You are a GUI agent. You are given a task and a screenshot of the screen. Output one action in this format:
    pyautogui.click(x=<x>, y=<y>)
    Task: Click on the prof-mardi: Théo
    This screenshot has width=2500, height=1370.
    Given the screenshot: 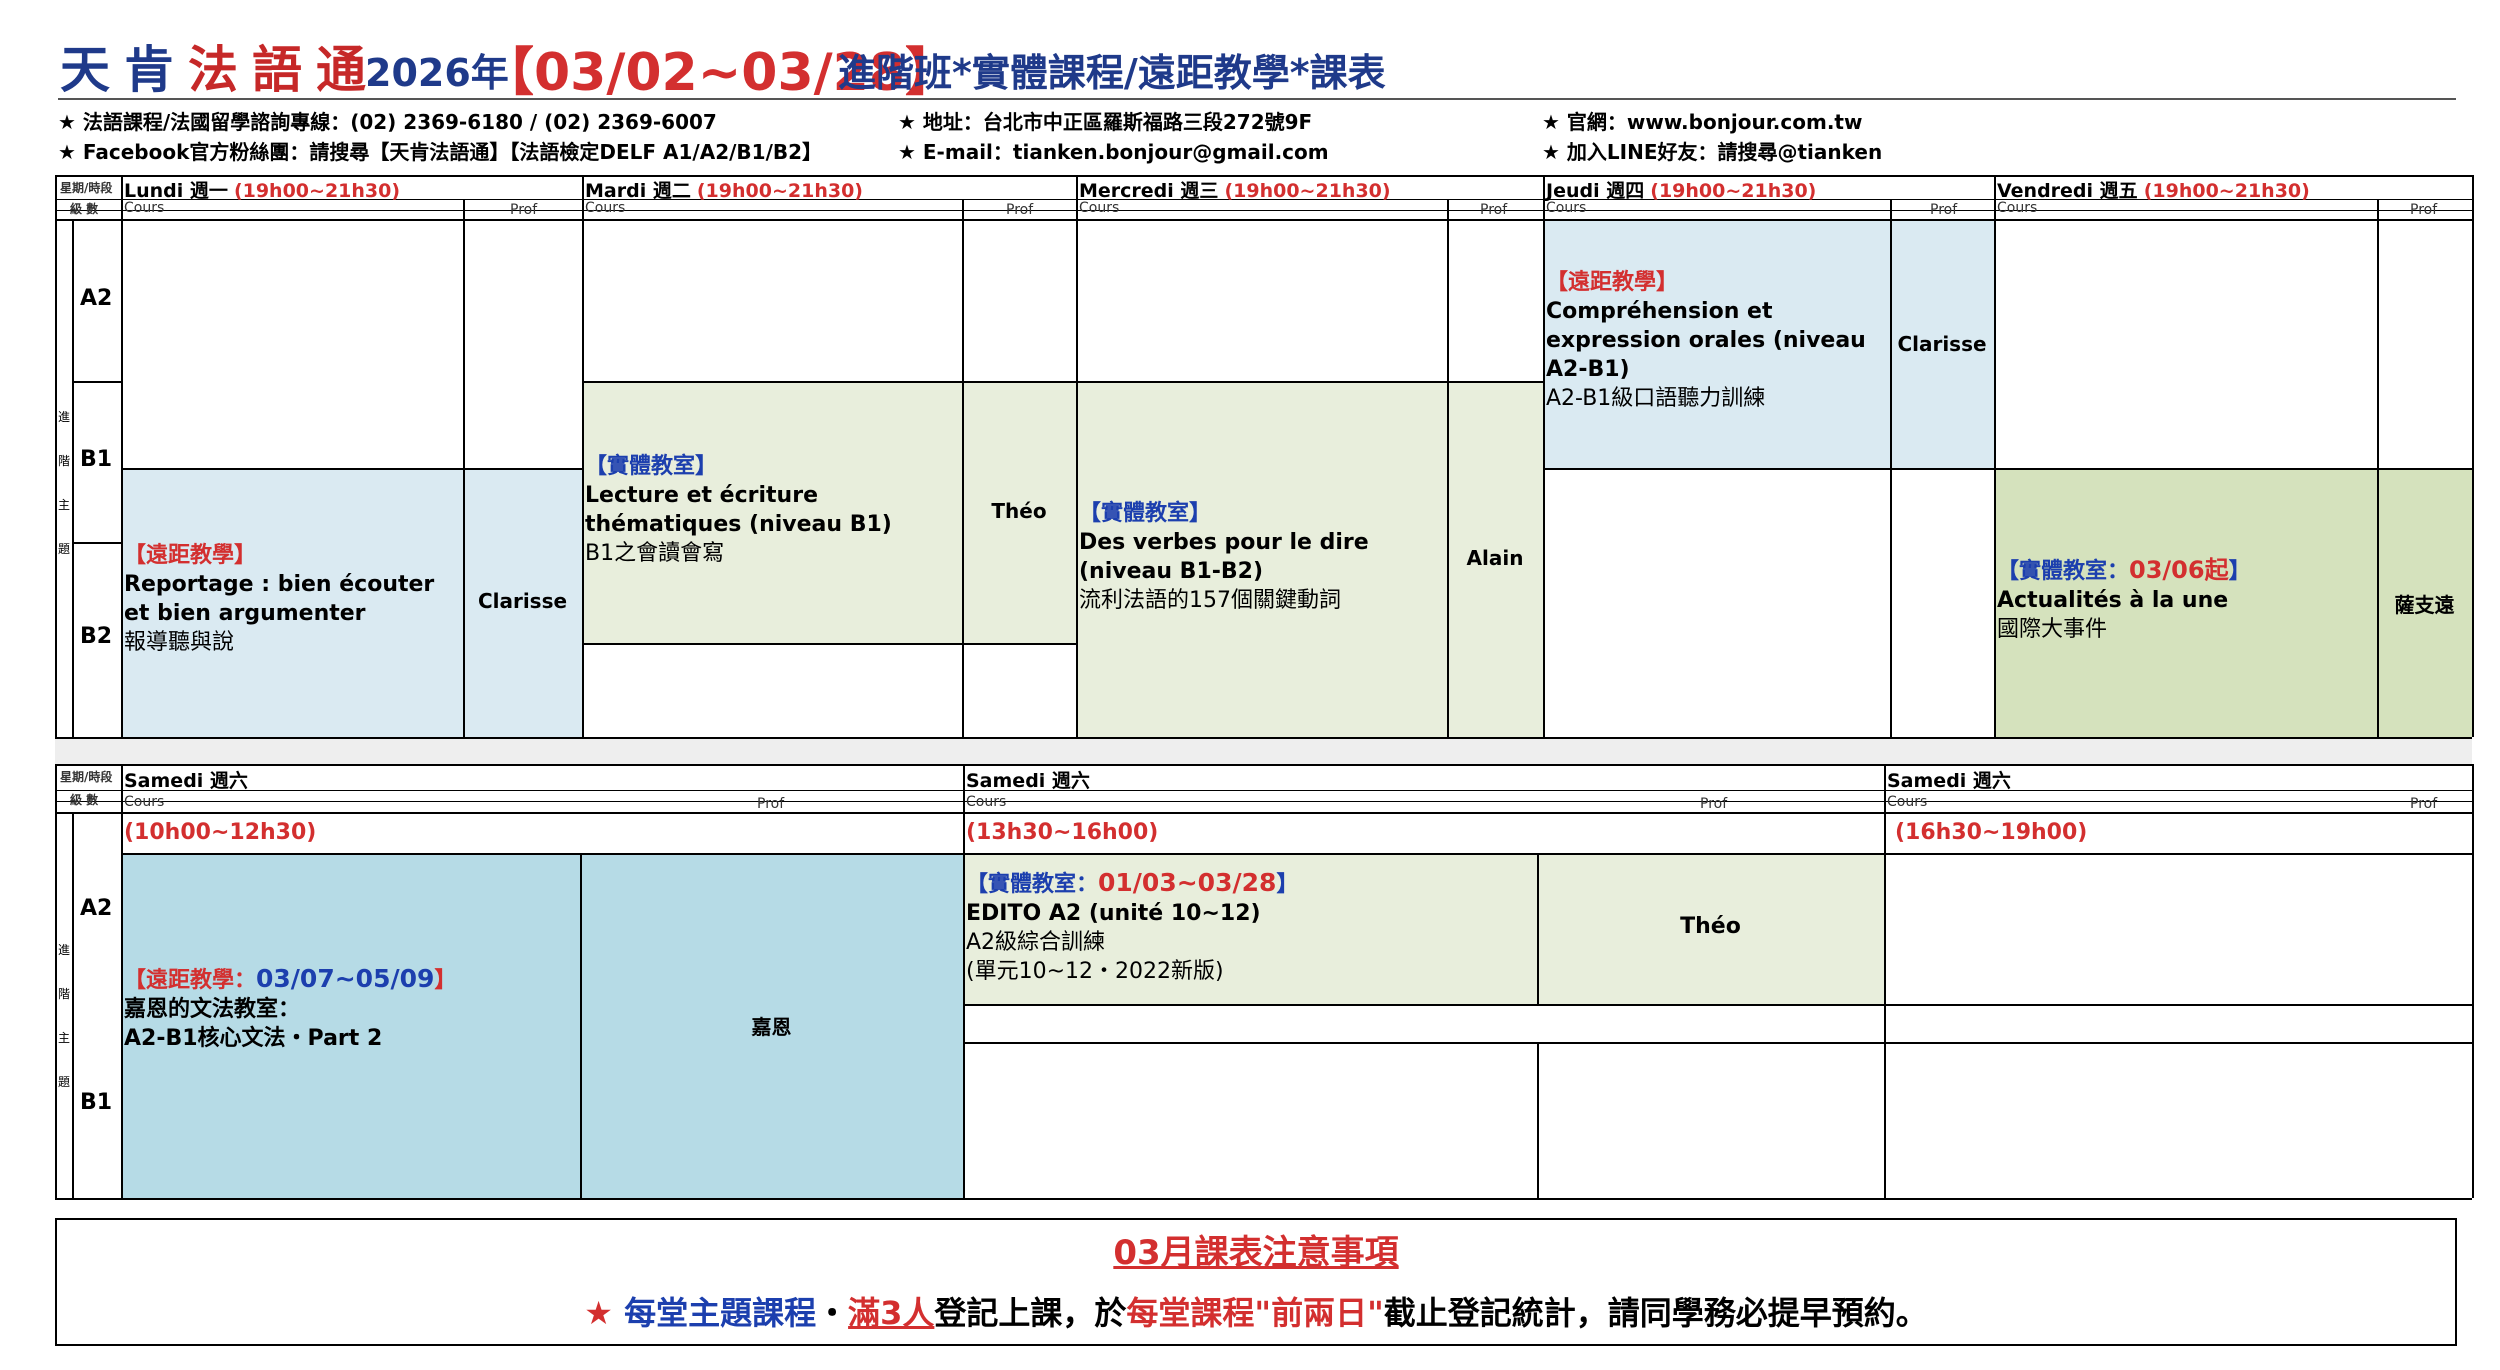 What is the action you would take?
    pyautogui.click(x=1019, y=511)
    